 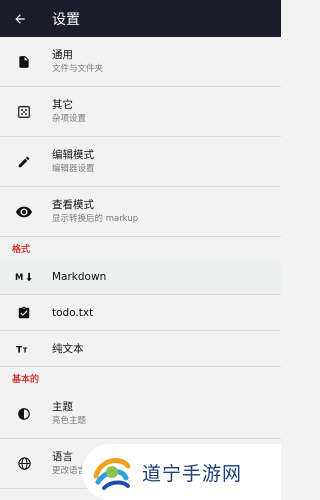 What do you see at coordinates (62, 457) in the screenshot?
I see `item-label: 语言` at bounding box center [62, 457].